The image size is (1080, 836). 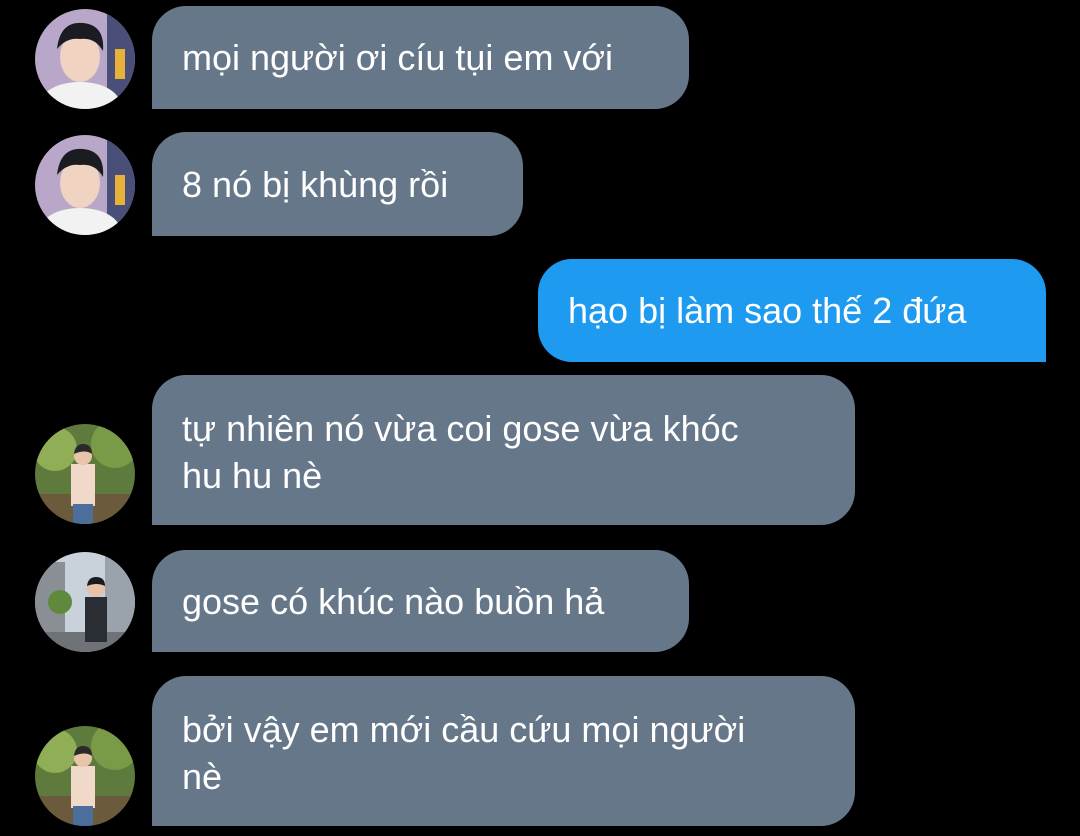 What do you see at coordinates (315, 184) in the screenshot?
I see `message-text: 8 nó bị khùng rồi` at bounding box center [315, 184].